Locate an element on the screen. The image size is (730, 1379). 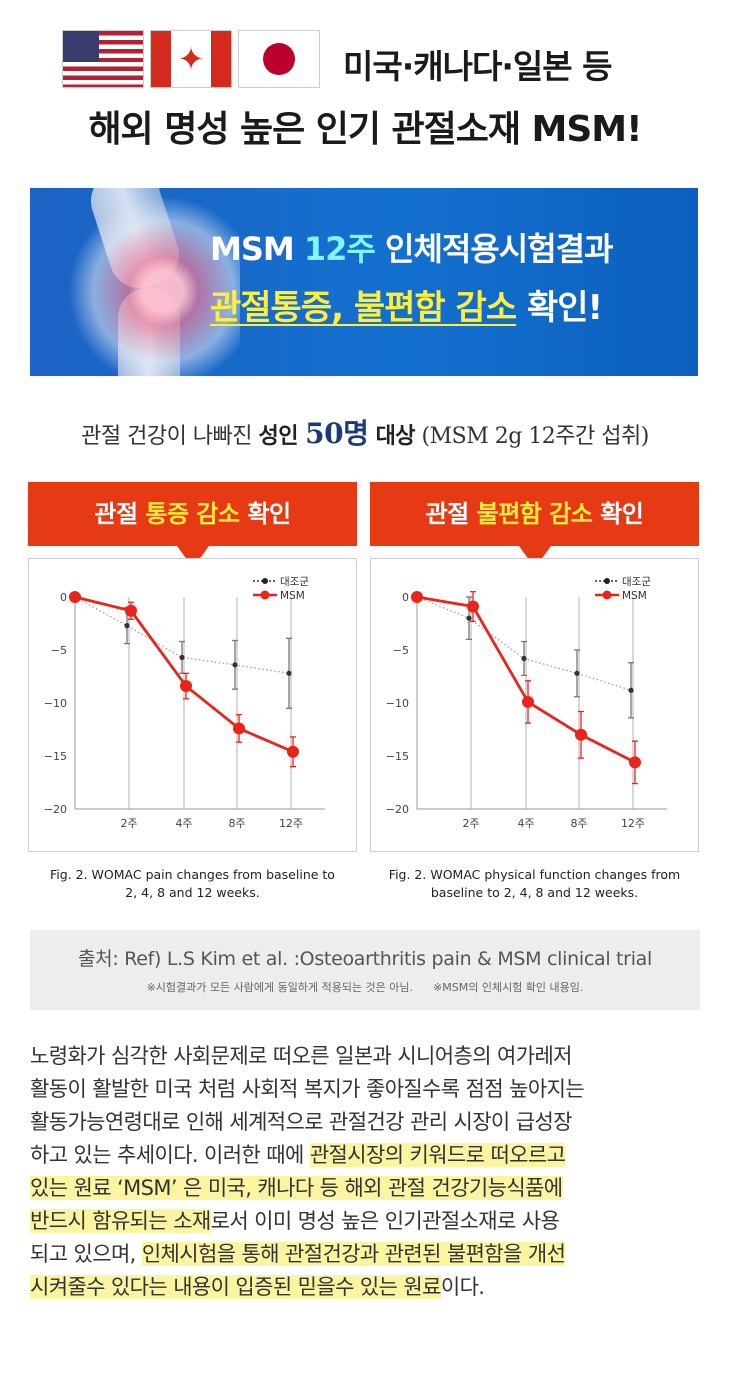
function-chart-frame: 0 −5 −10 −15 −20 2주 4주 8주 12주 대조군 MSM is located at coordinates (534, 705).